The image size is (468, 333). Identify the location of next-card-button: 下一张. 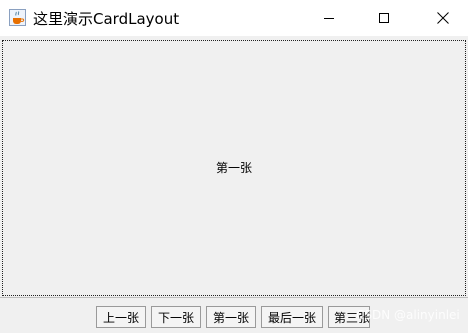
(176, 317).